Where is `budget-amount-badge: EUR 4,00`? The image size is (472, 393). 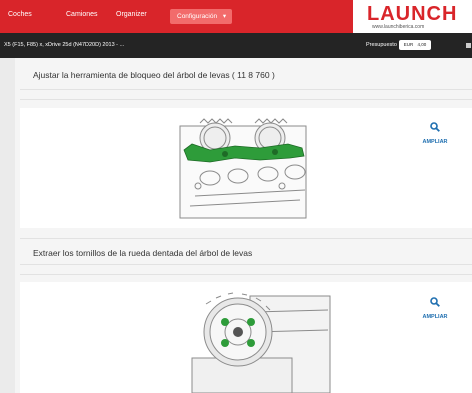 budget-amount-badge: EUR 4,00 is located at coordinates (415, 45).